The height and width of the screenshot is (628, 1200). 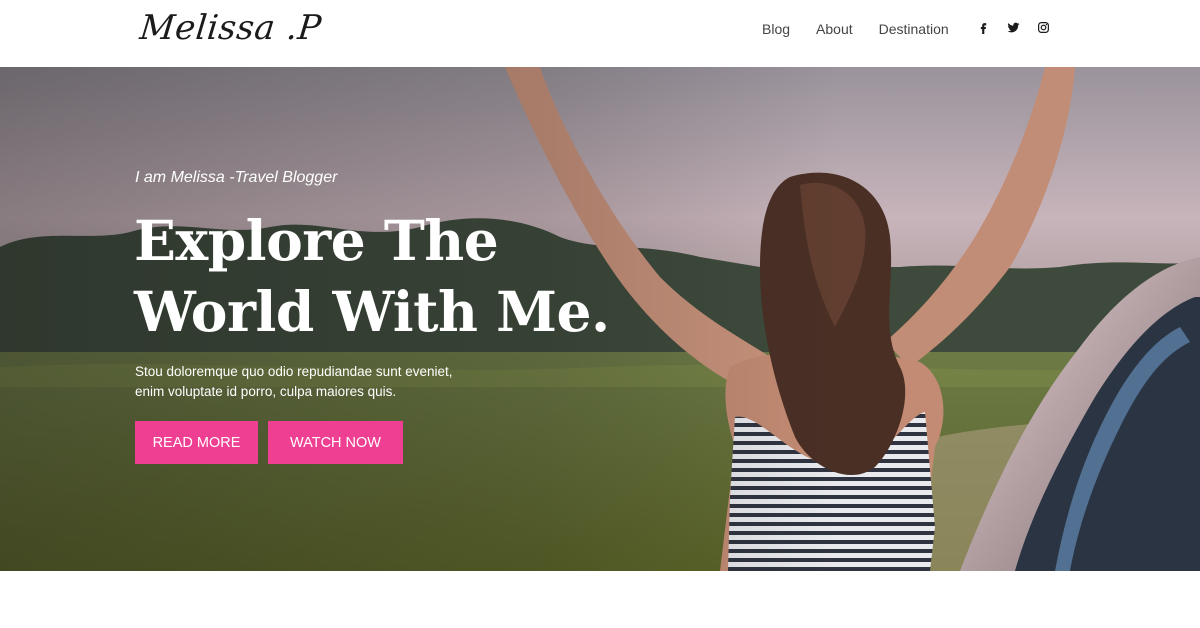 I want to click on facebook-icon, so click(x=983, y=28).